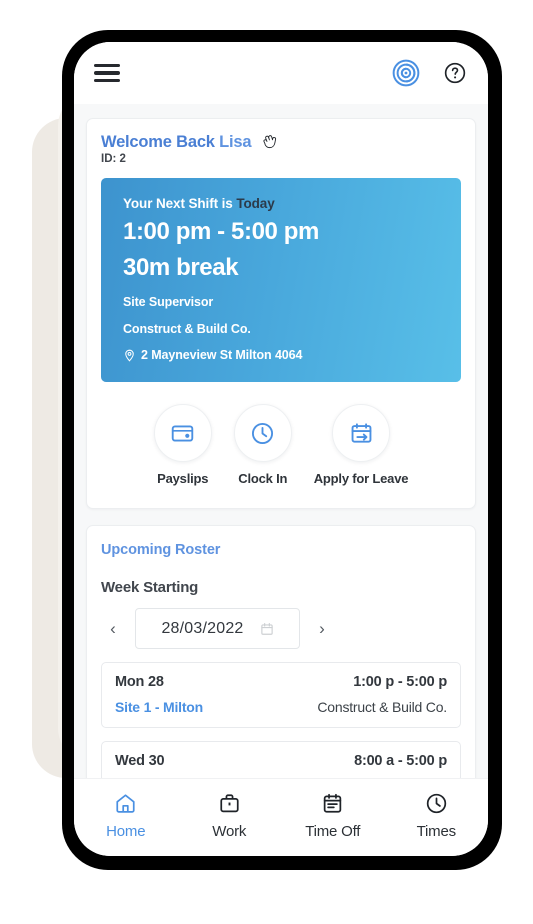  I want to click on roster-row-company: Construct & Build Co., so click(382, 707).